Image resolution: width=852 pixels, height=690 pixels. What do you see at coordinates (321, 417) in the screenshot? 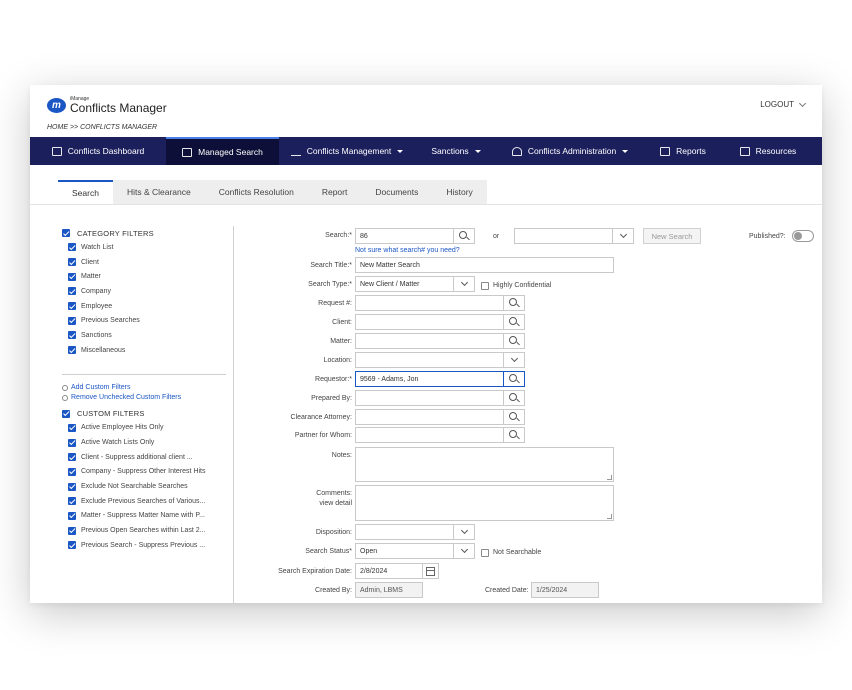
I see `clearance-attorney-label: Clearance Attorney:` at bounding box center [321, 417].